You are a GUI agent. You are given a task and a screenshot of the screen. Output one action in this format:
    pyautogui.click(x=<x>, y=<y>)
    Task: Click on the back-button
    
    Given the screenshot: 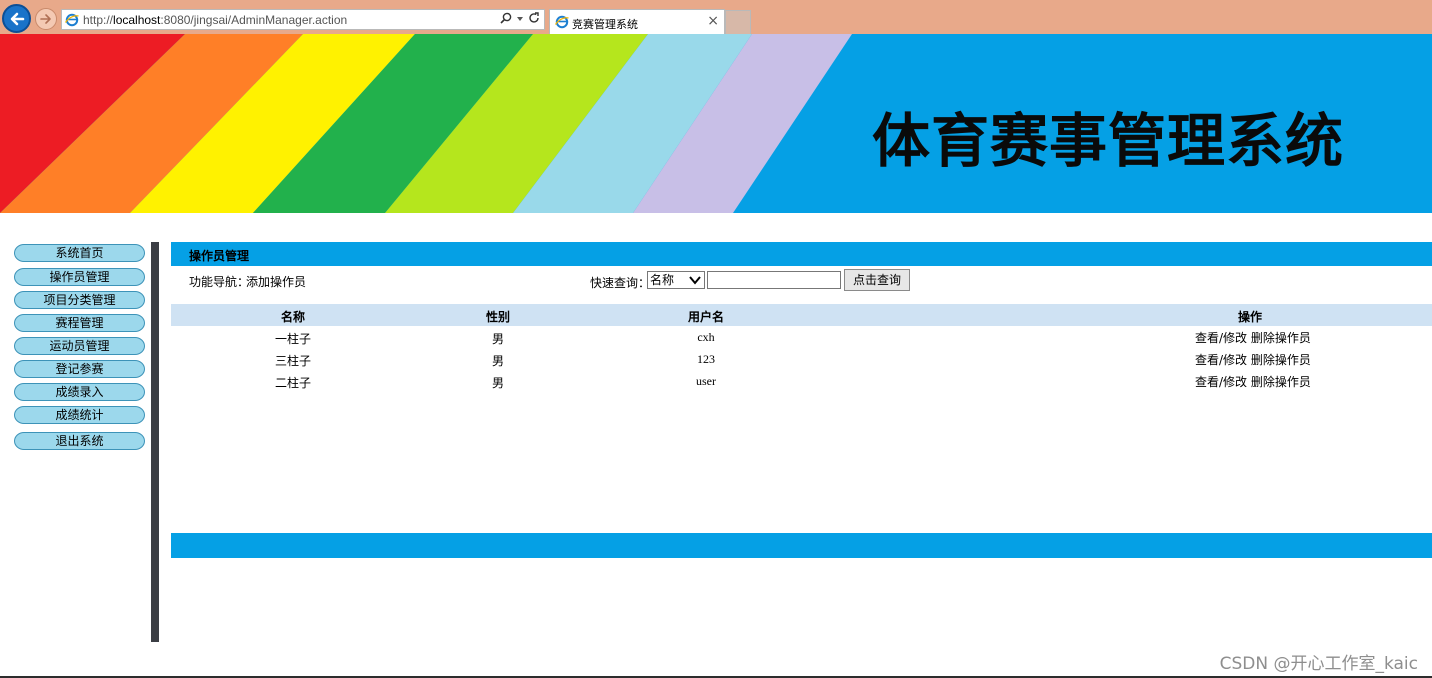 What is the action you would take?
    pyautogui.click(x=16, y=18)
    